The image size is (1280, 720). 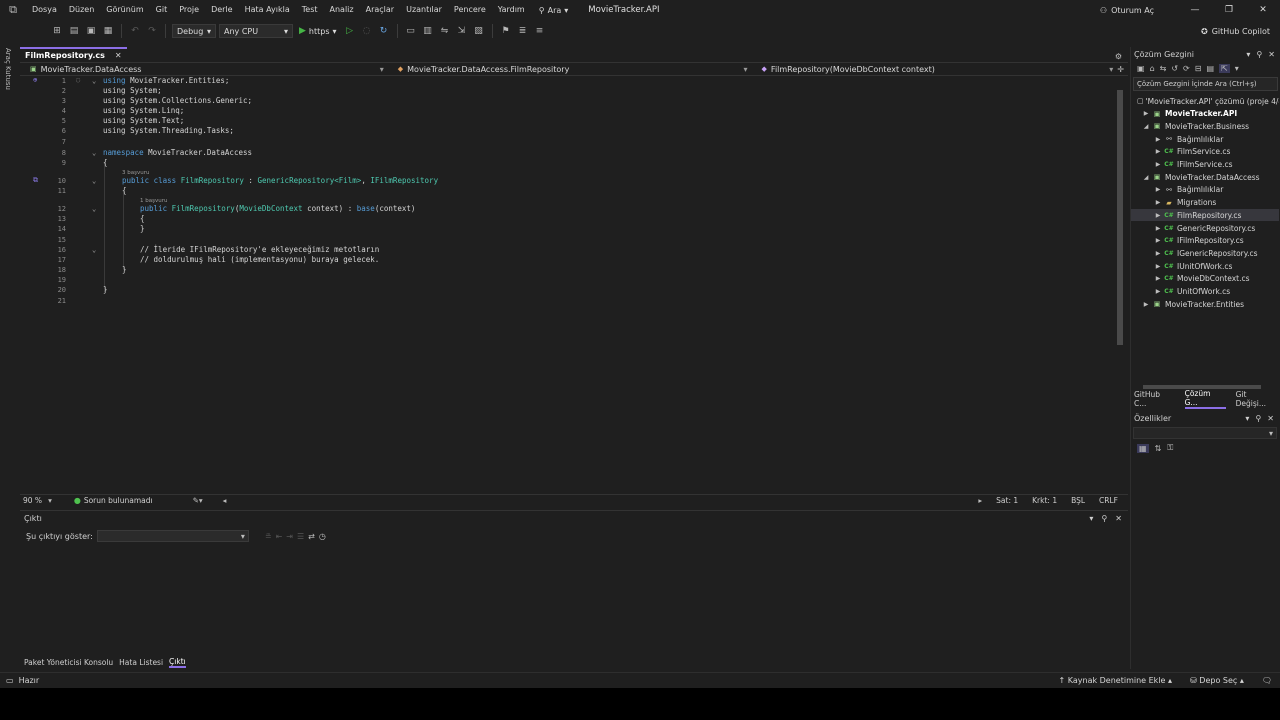 What do you see at coordinates (1263, 10) in the screenshot?
I see `close-window-button: ✕` at bounding box center [1263, 10].